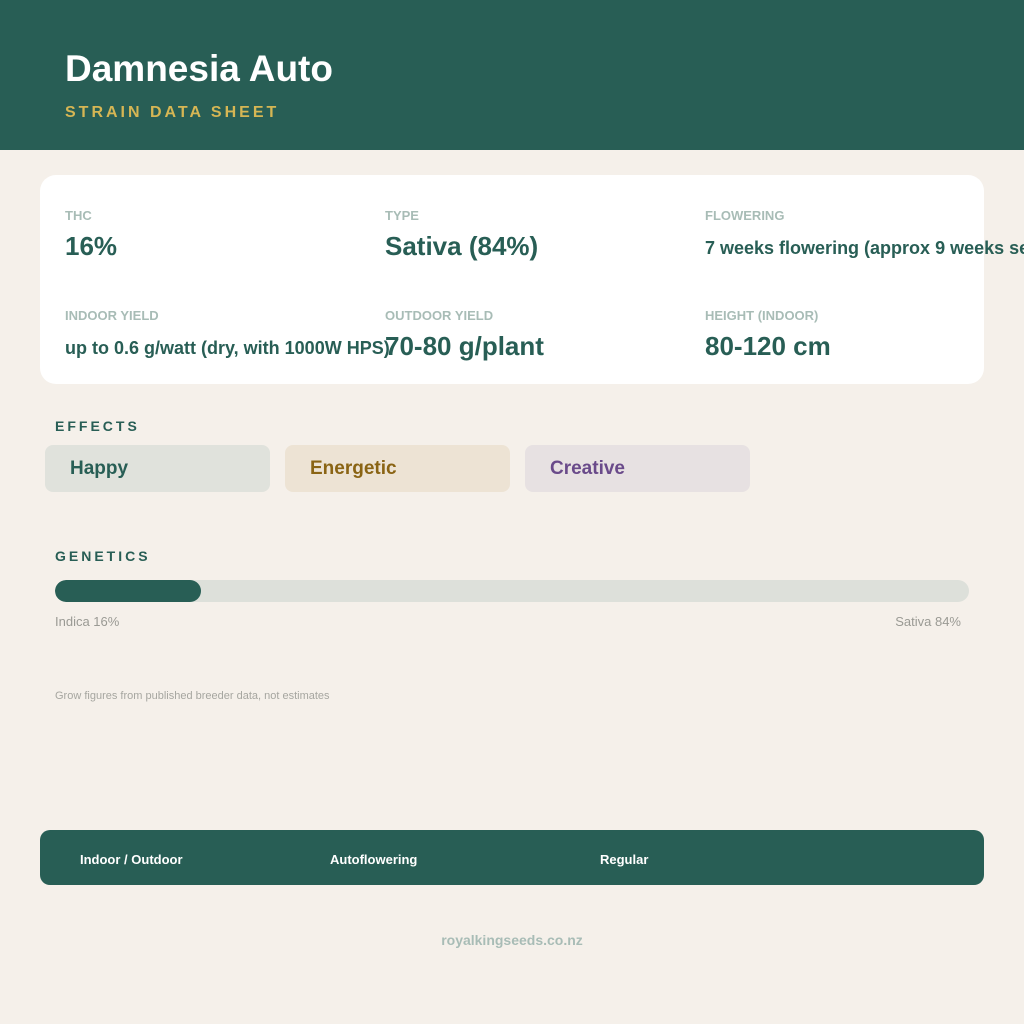 The height and width of the screenshot is (1024, 1024). I want to click on indoor-yield-label: INDOOR YIELD, so click(112, 315).